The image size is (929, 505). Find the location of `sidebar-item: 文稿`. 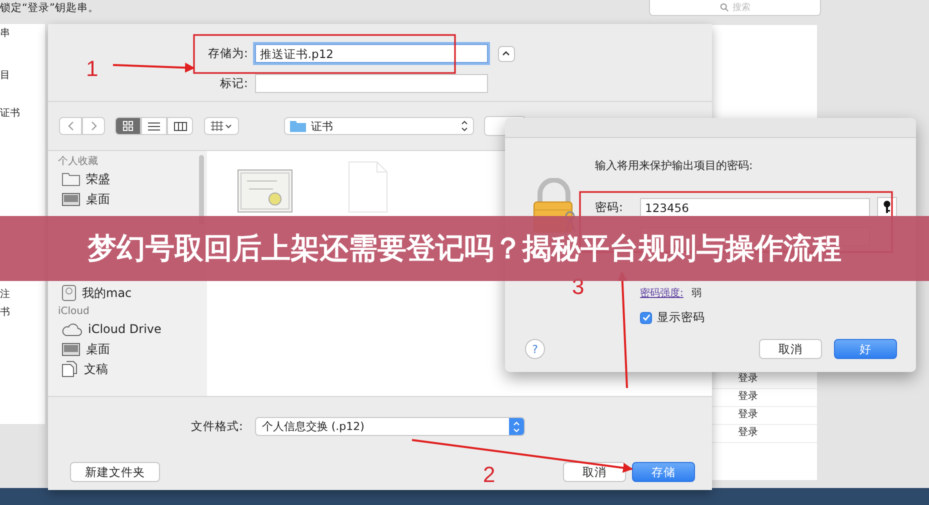

sidebar-item: 文稿 is located at coordinates (132, 369).